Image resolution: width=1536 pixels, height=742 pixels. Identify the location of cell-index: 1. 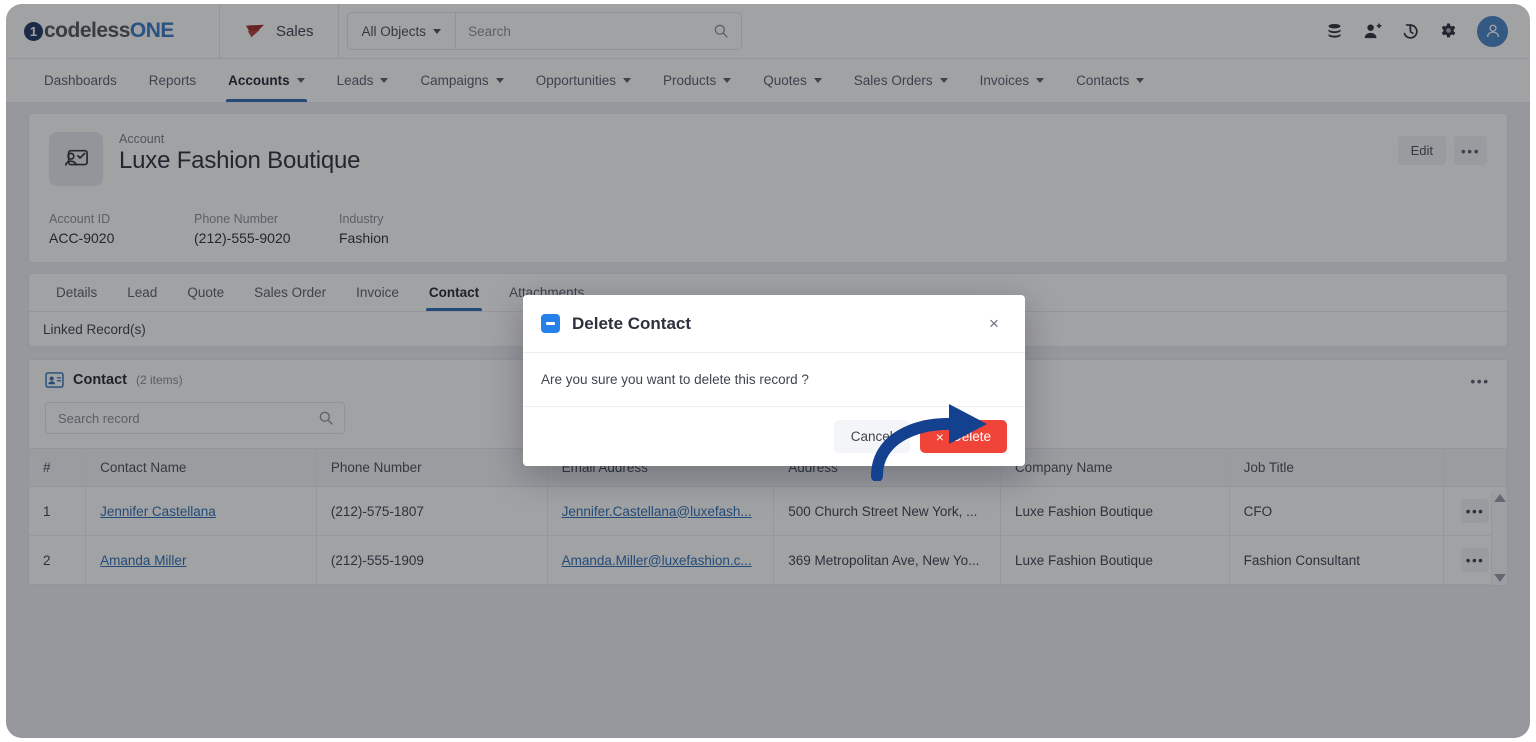
(58, 511).